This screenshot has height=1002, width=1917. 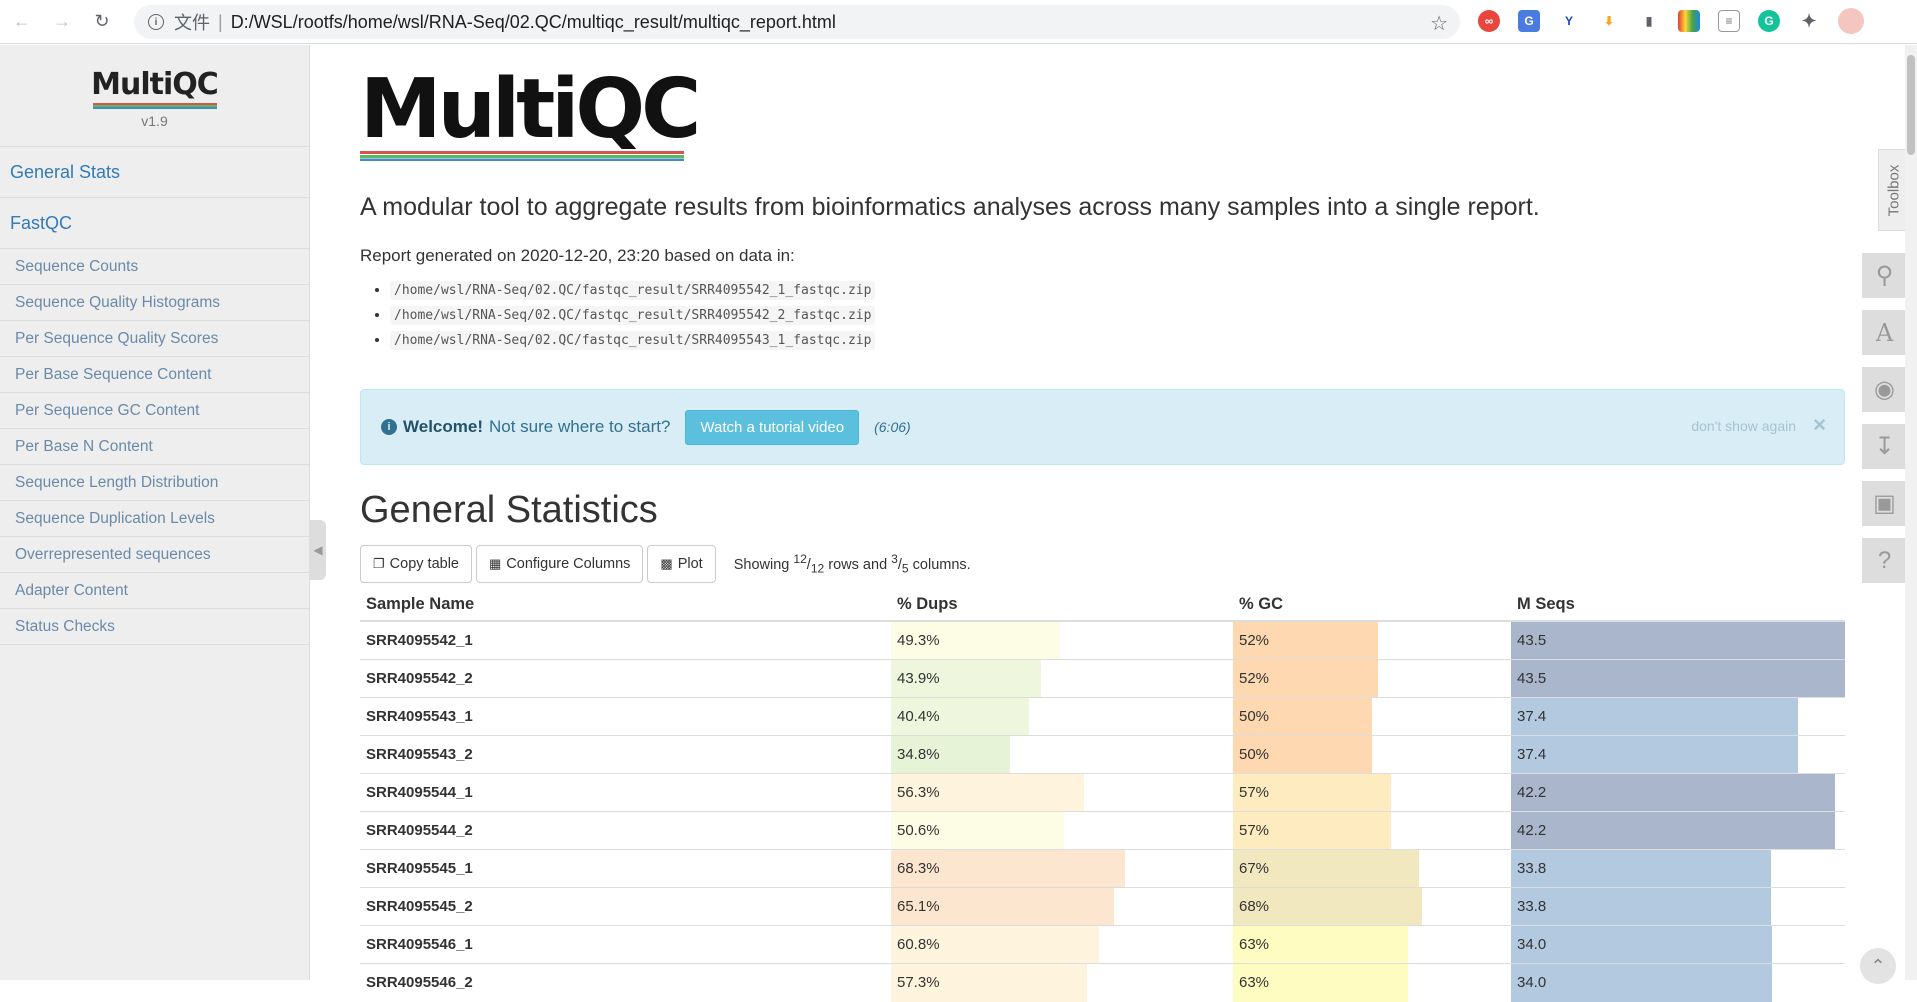 I want to click on sidebar-item-sequence-duplication-levels: Sequence Duplication Levels, so click(x=154, y=519).